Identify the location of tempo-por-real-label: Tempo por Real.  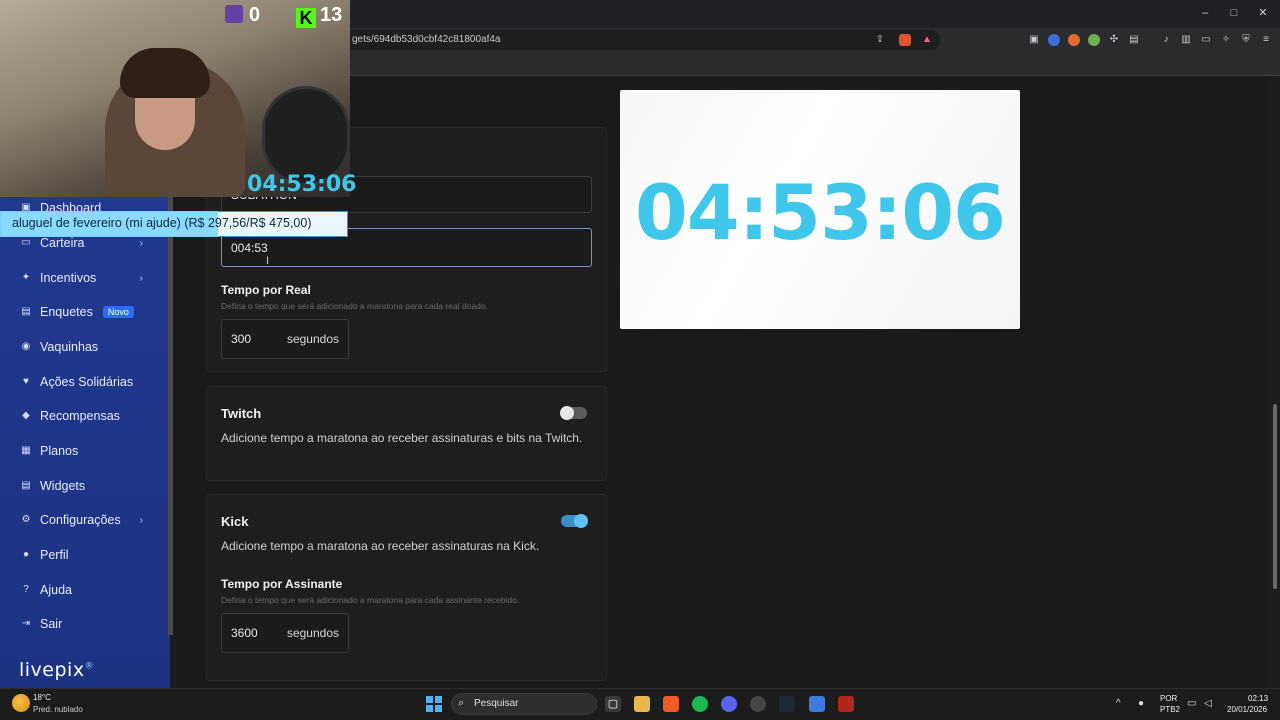
(266, 290).